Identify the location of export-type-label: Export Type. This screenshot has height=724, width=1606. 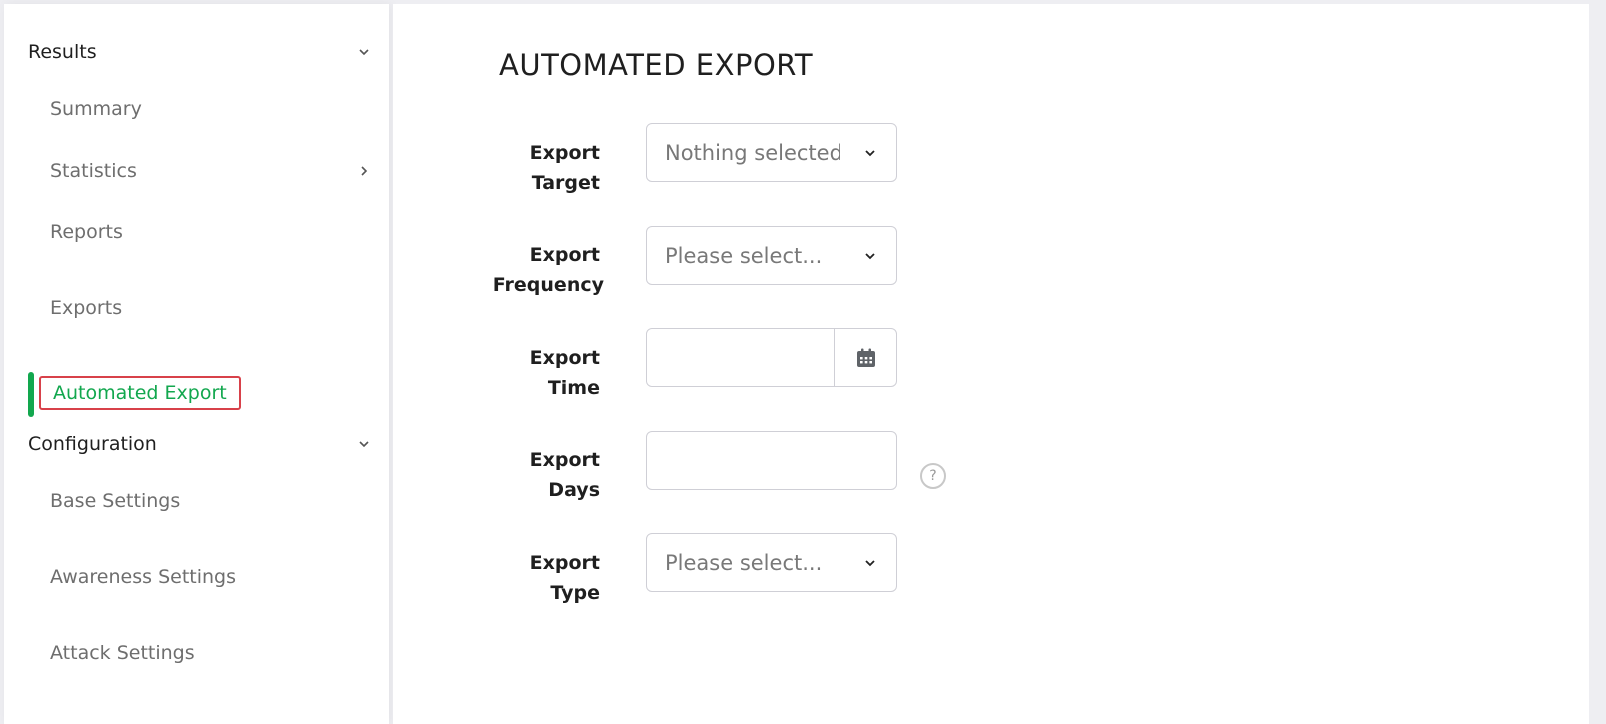
(496, 578).